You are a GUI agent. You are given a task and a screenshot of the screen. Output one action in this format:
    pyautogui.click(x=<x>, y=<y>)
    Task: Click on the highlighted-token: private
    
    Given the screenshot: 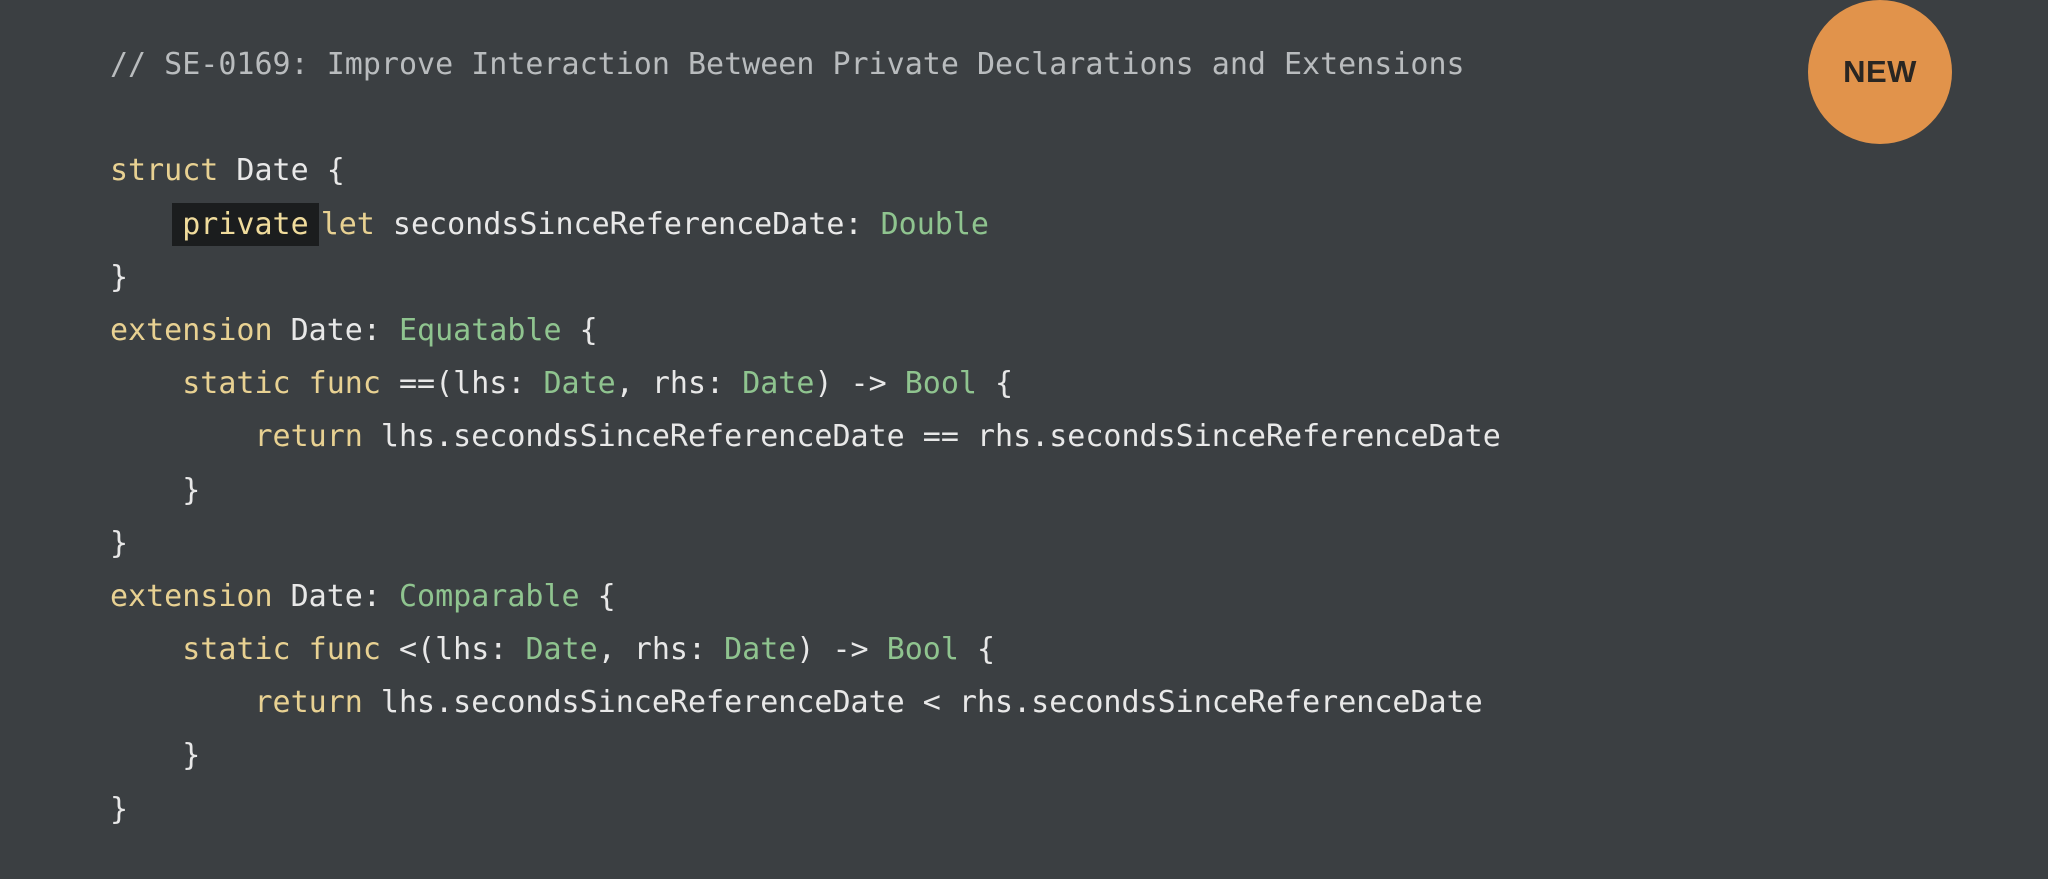 What is the action you would take?
    pyautogui.click(x=245, y=224)
    